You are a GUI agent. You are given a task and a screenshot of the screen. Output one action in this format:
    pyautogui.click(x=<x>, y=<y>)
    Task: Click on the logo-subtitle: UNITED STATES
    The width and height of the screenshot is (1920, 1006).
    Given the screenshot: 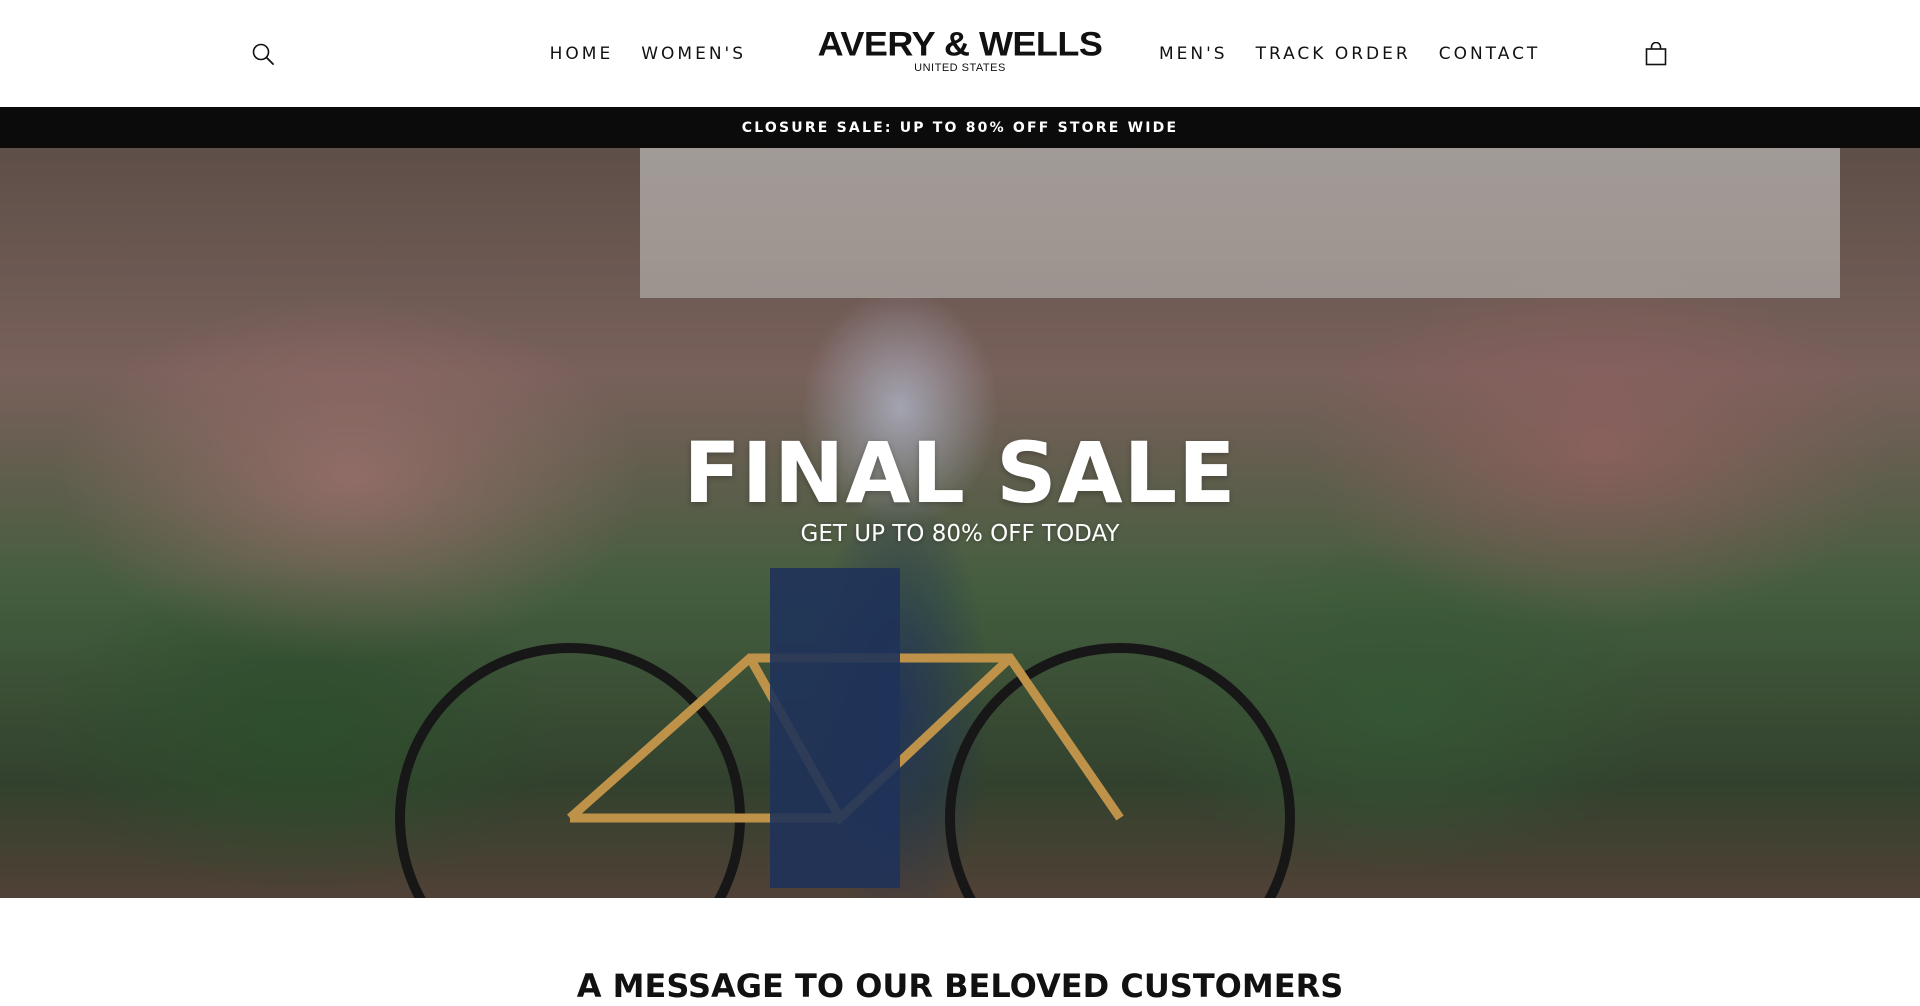 What is the action you would take?
    pyautogui.click(x=960, y=68)
    